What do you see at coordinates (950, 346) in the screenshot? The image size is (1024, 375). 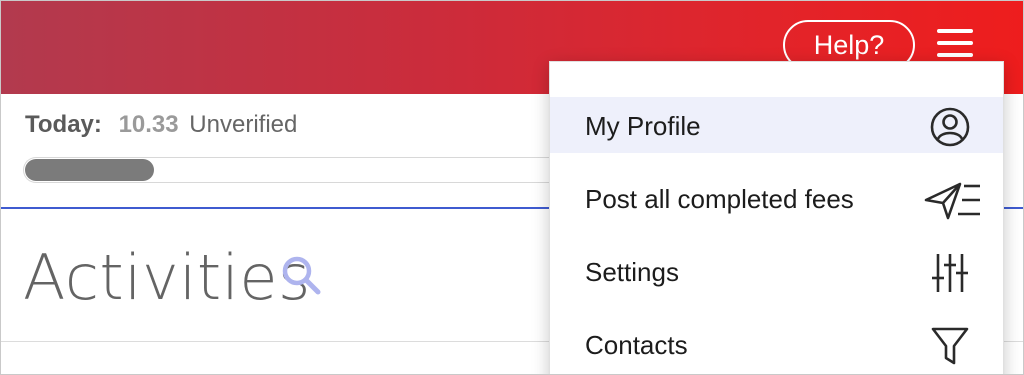 I see `filter-icon` at bounding box center [950, 346].